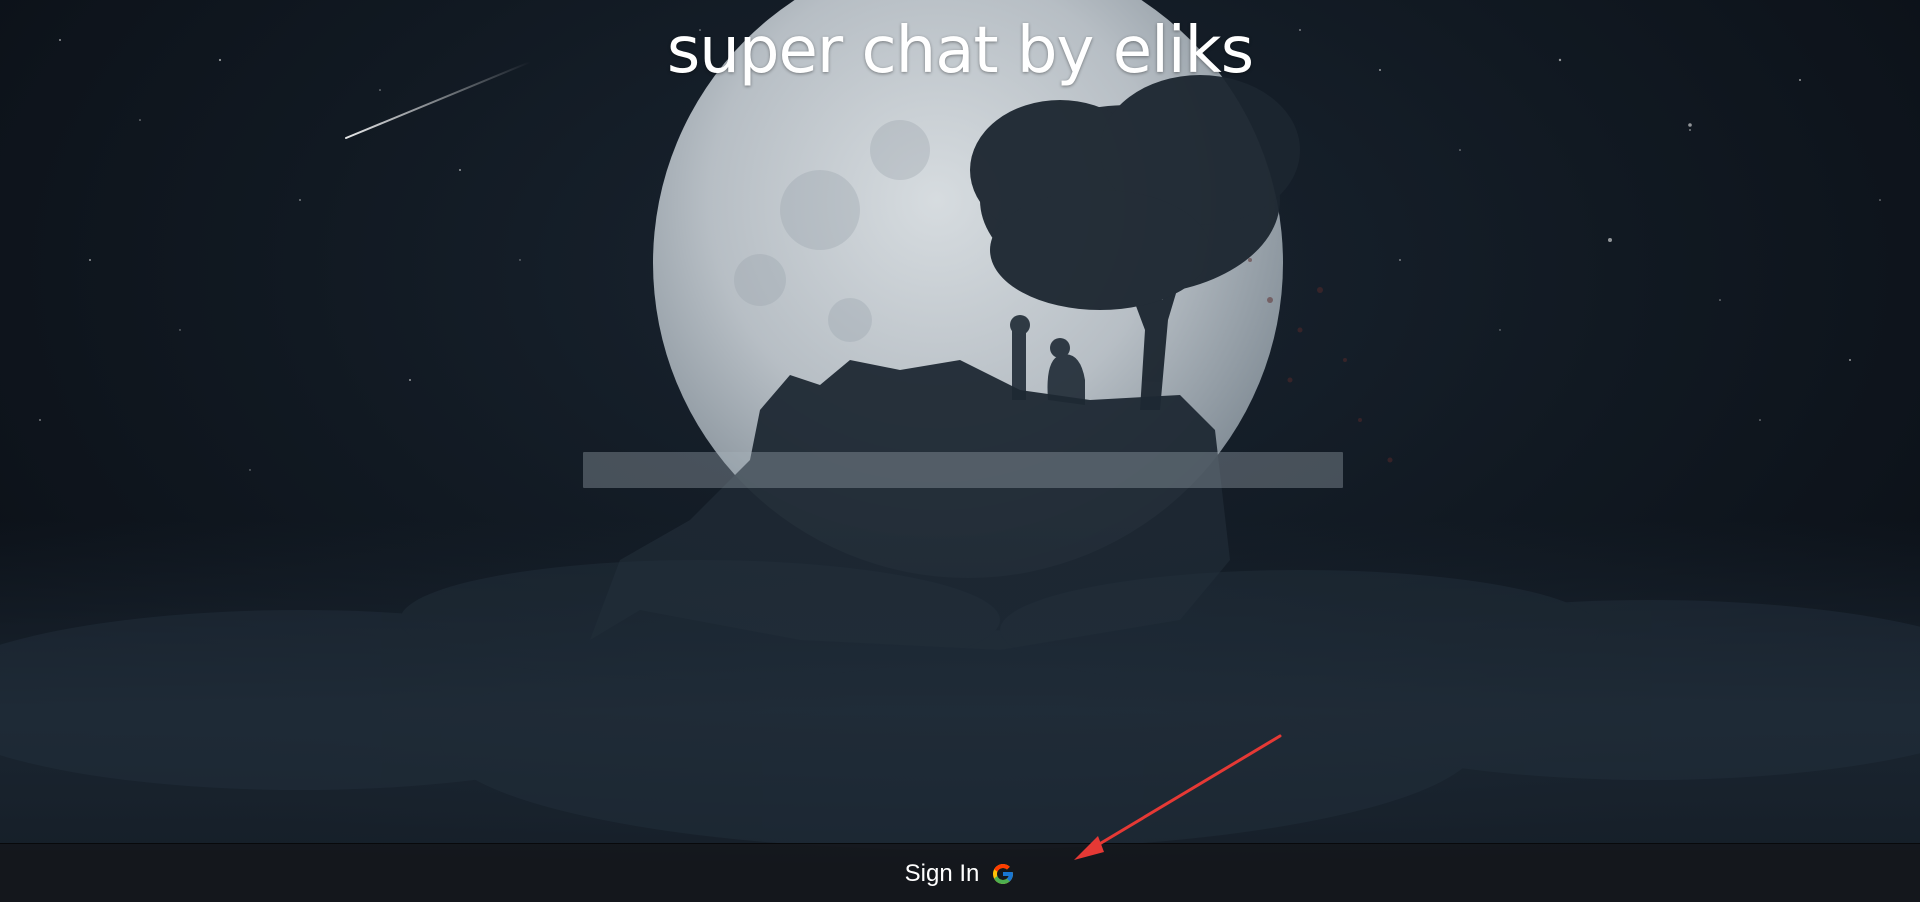 Image resolution: width=1920 pixels, height=902 pixels. I want to click on page-title: super chat by eliks, so click(960, 51).